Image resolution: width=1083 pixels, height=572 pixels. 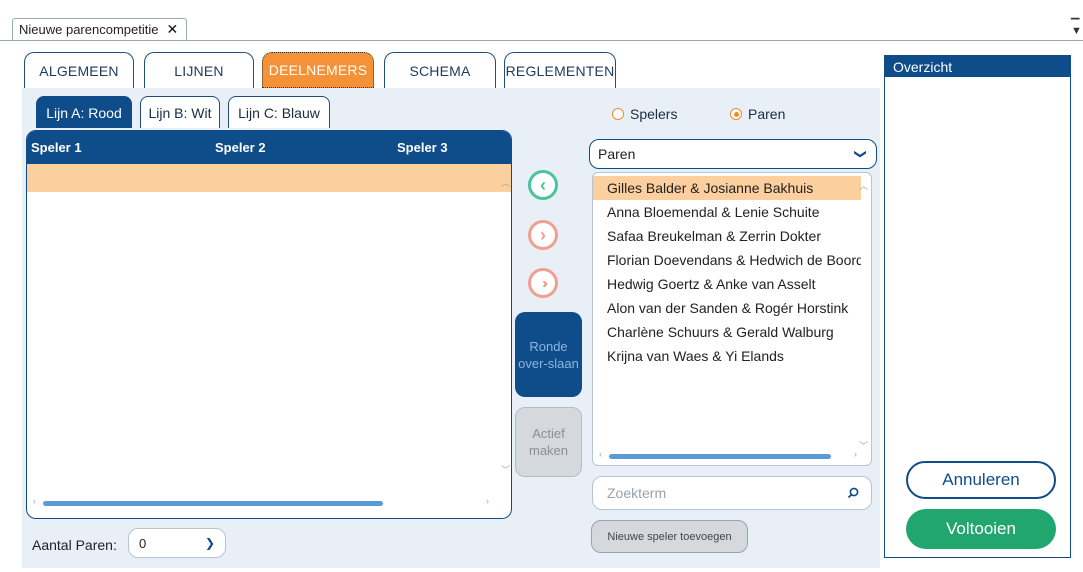 I want to click on search-input, so click(x=717, y=493).